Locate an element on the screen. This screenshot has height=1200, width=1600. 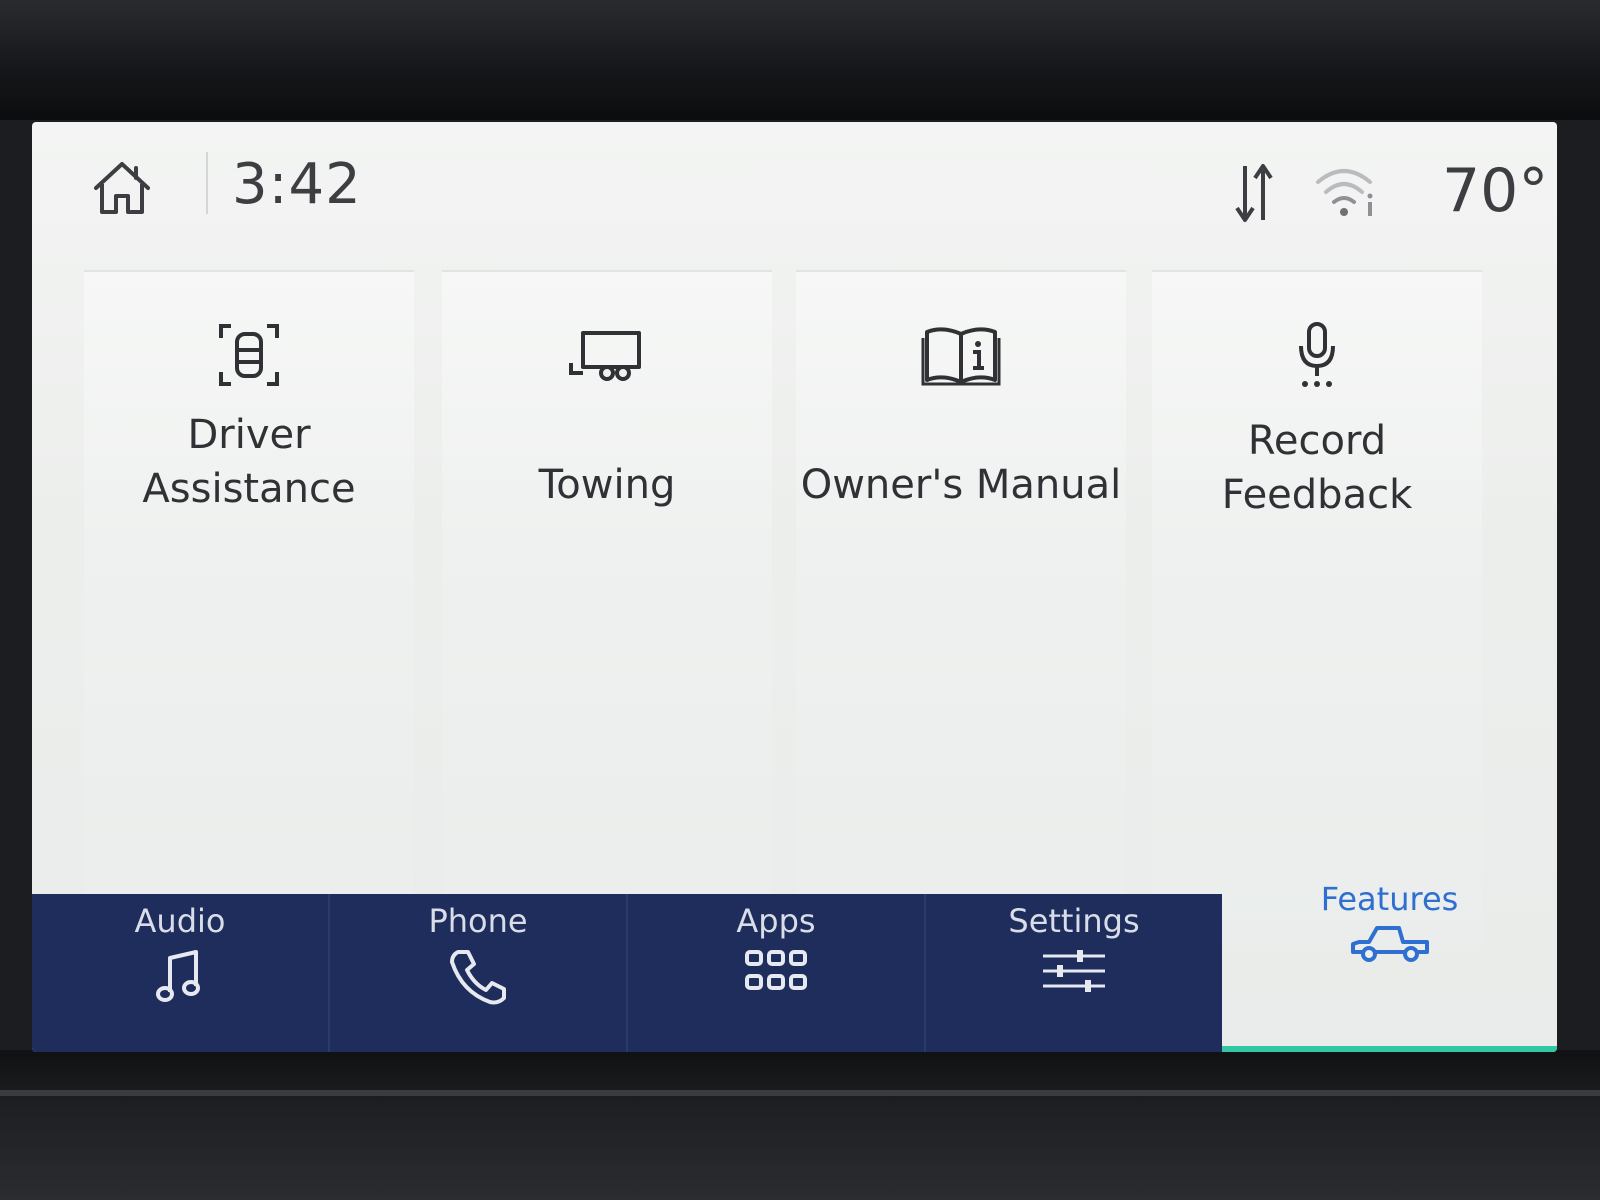
app-grid-icon is located at coordinates (776, 970).